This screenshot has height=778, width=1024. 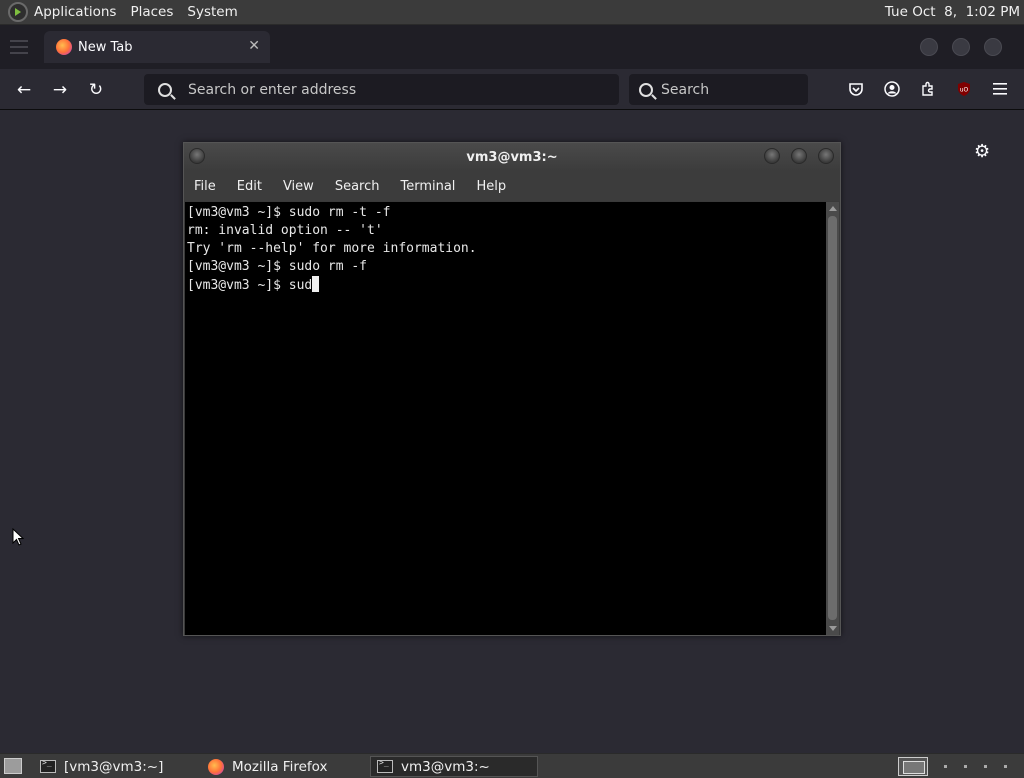 I want to click on taskbar-item-firefox: Mozilla Firefox, so click(x=282, y=766).